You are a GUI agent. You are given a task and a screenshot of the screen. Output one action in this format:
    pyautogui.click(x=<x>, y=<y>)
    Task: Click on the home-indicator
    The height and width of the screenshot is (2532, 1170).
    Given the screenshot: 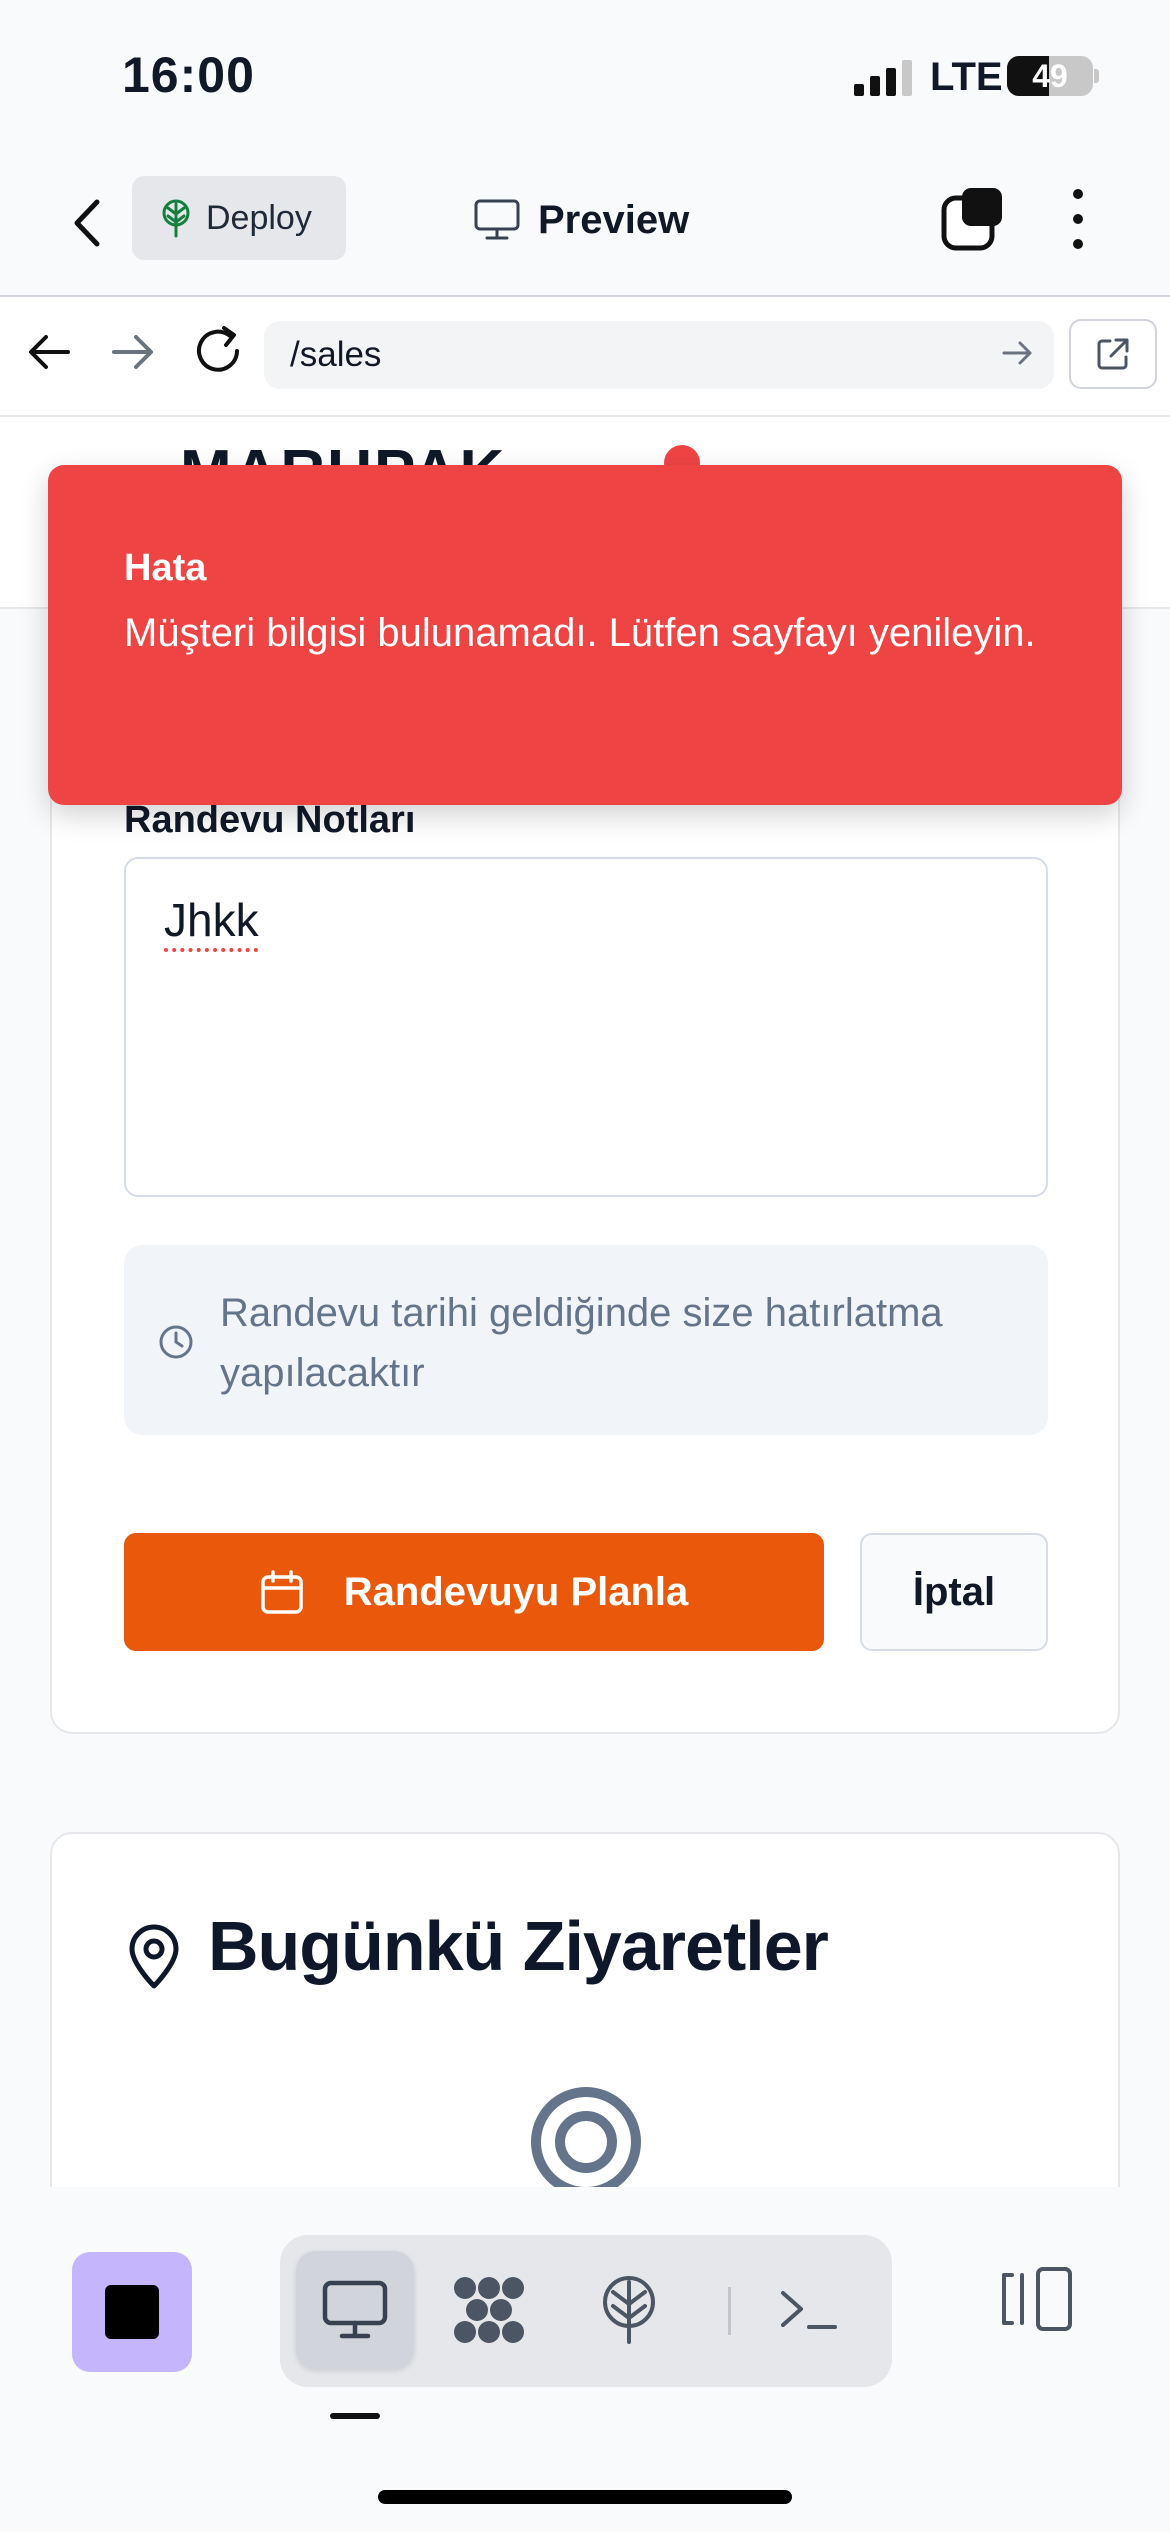 What is the action you would take?
    pyautogui.click(x=585, y=2497)
    